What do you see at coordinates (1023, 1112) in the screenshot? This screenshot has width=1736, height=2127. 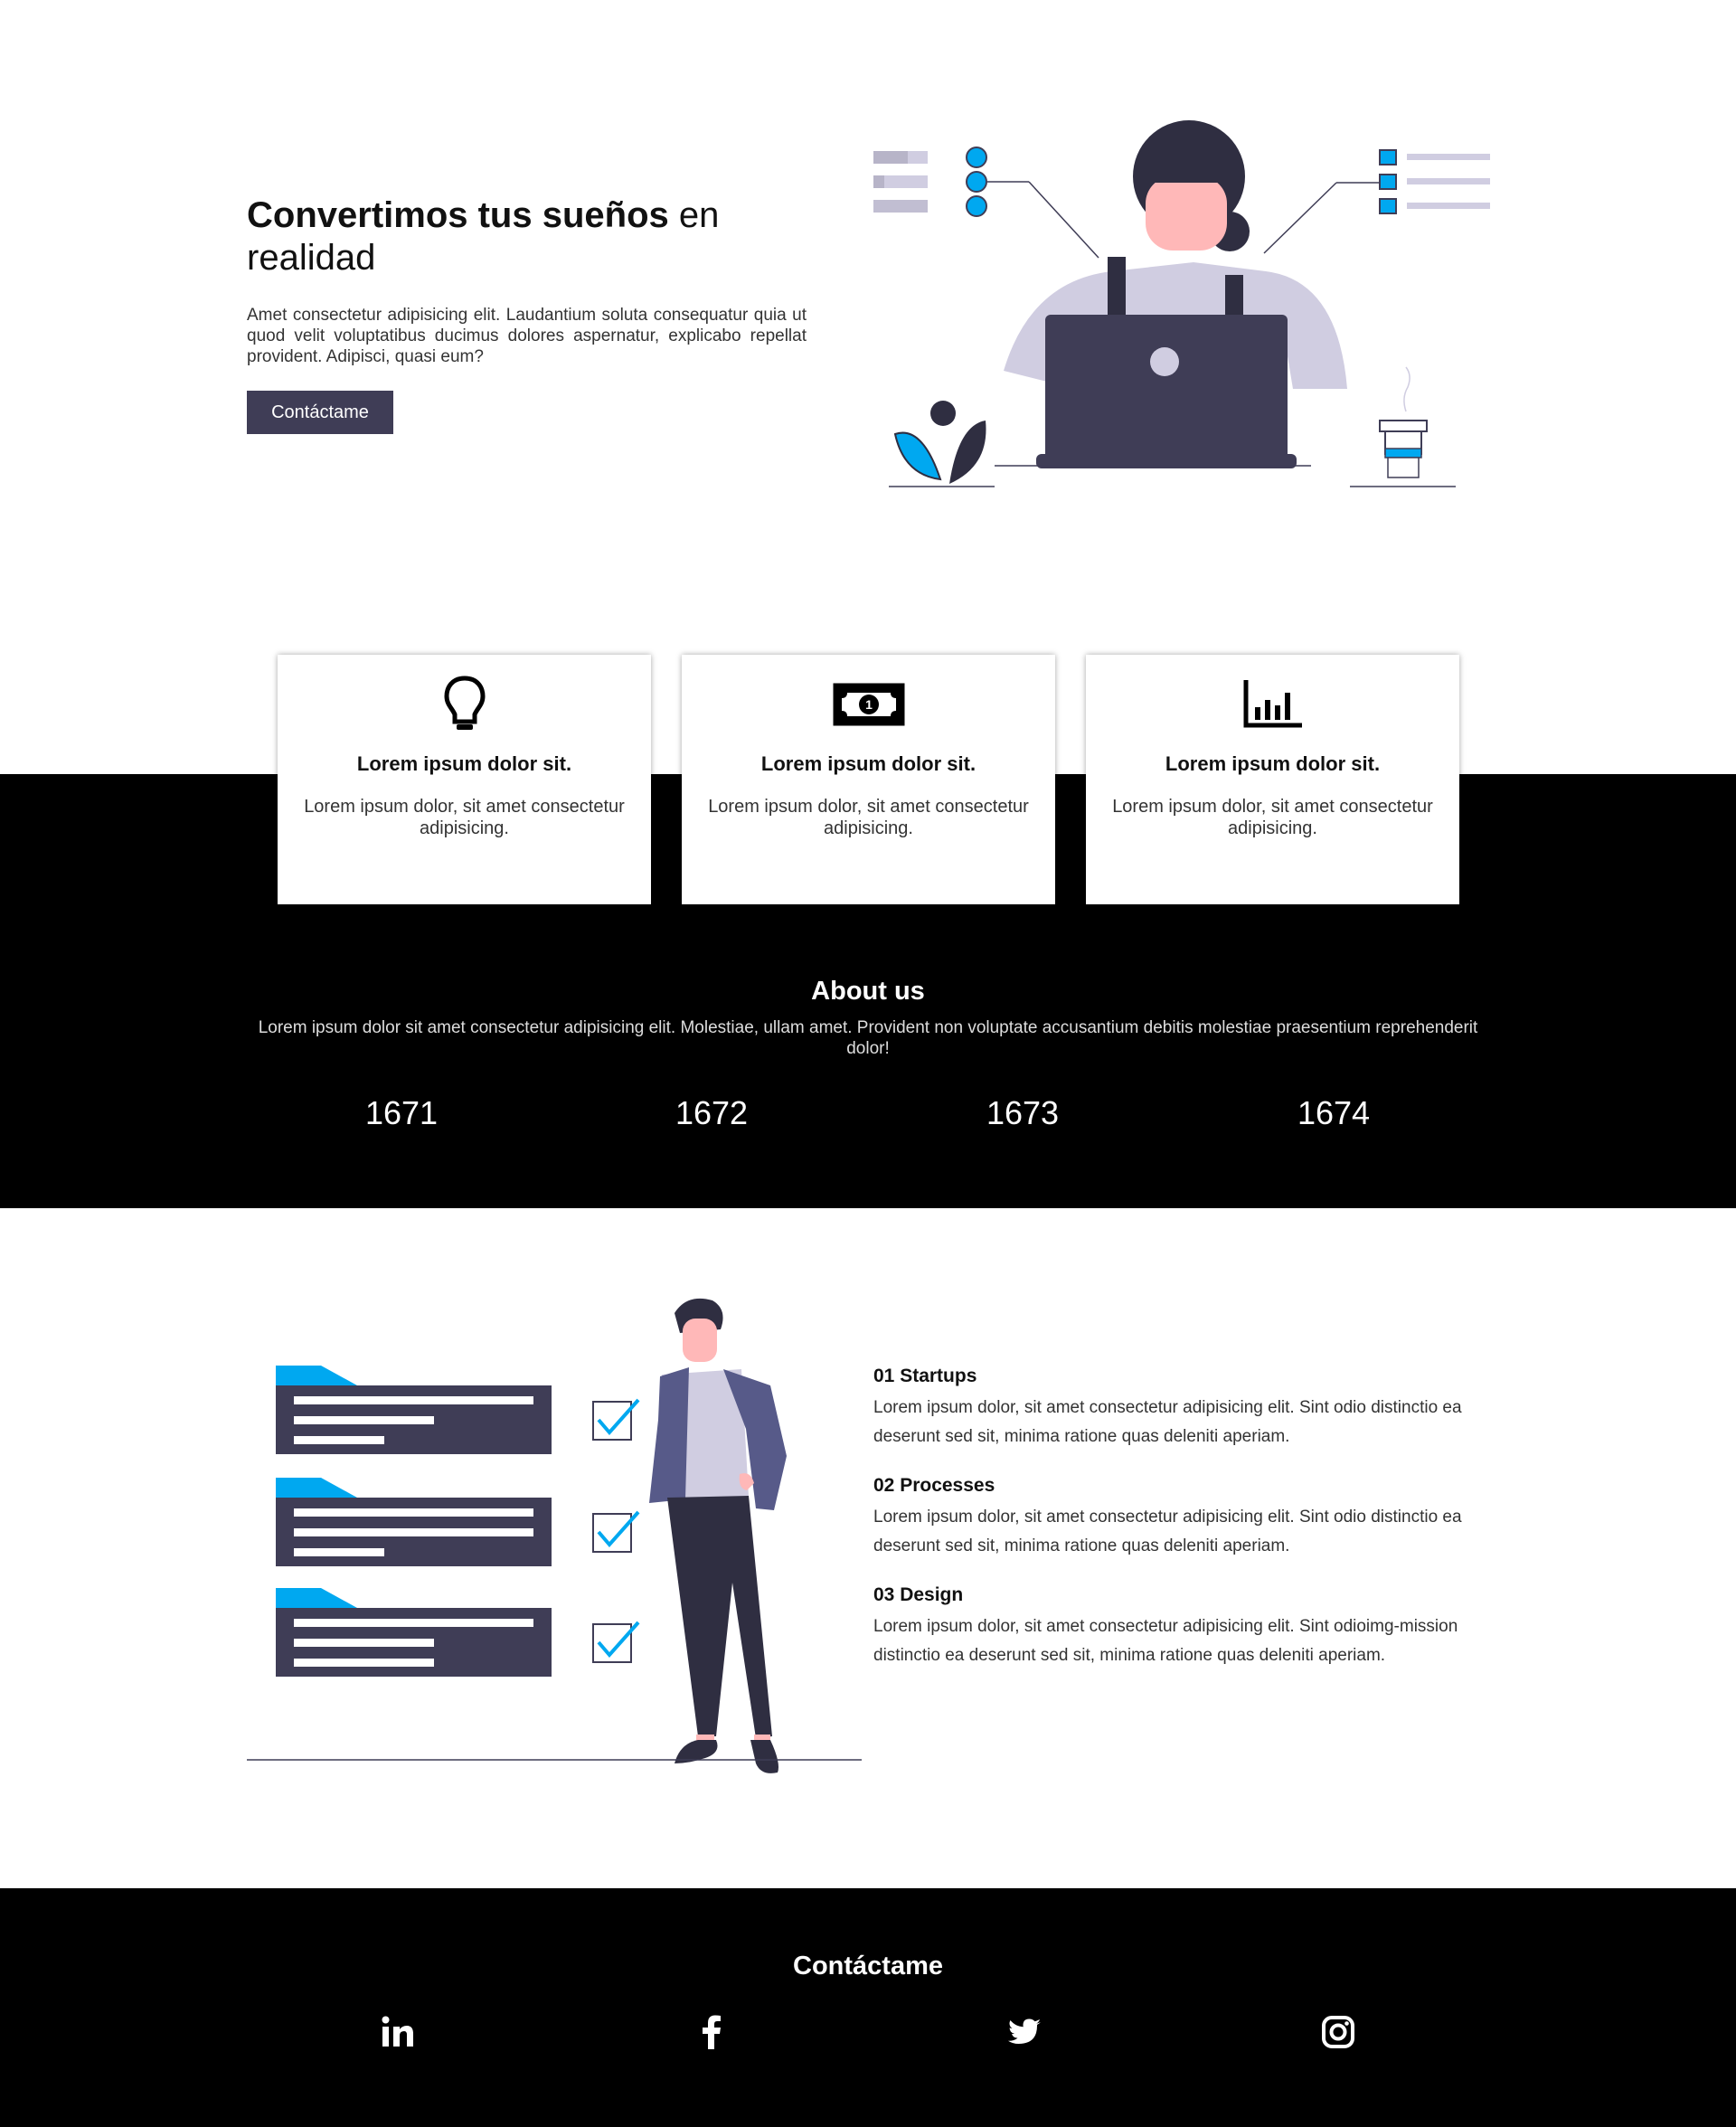 I see `stat-3: 1673` at bounding box center [1023, 1112].